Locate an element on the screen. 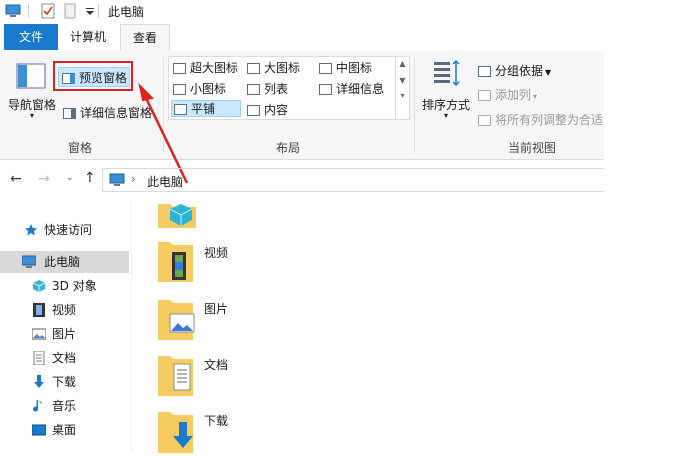  address-toolbar: ← → ⌄ ↑ › 此电脑 is located at coordinates (302, 180).